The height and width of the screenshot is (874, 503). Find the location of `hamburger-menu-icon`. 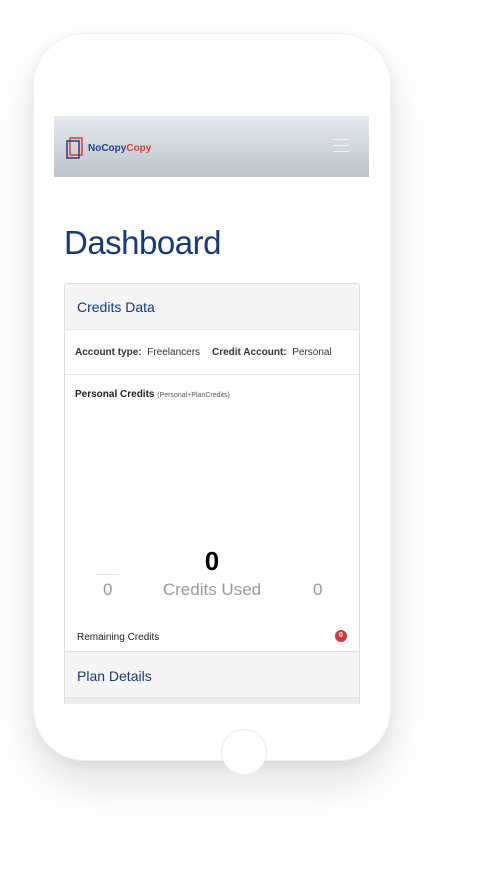

hamburger-menu-icon is located at coordinates (341, 146).